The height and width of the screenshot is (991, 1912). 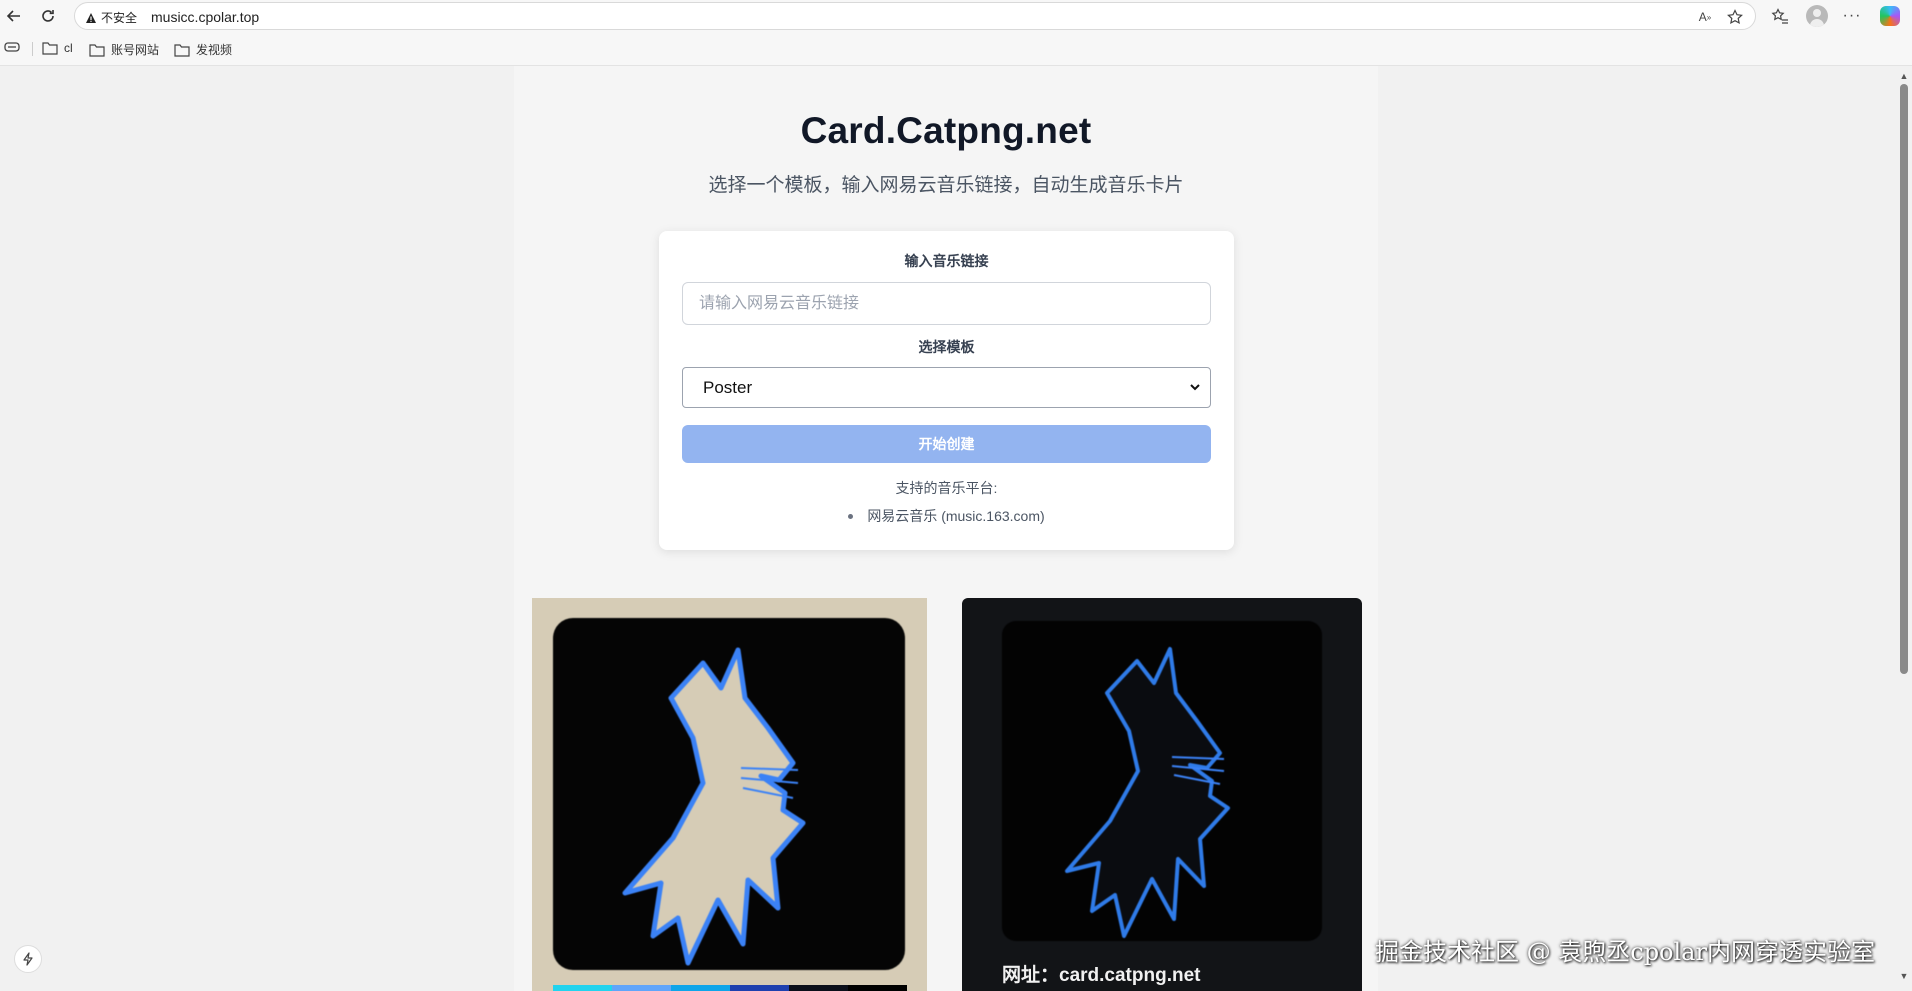 What do you see at coordinates (12, 47) in the screenshot?
I see `workspaces-icon` at bounding box center [12, 47].